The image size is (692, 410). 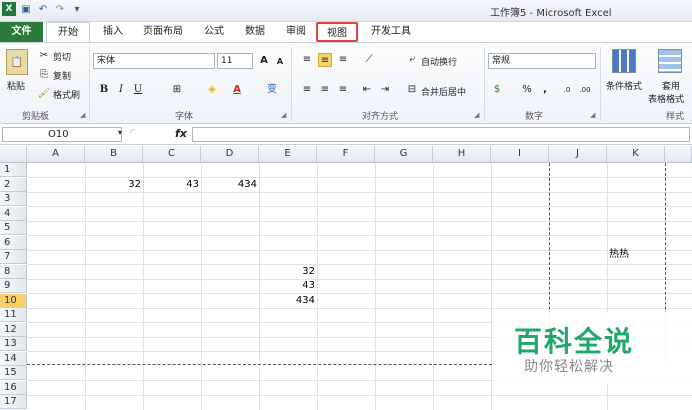 What do you see at coordinates (121, 90) in the screenshot?
I see `italic-button: I` at bounding box center [121, 90].